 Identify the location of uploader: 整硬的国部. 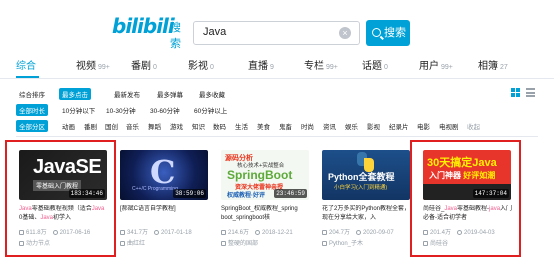
(239, 242).